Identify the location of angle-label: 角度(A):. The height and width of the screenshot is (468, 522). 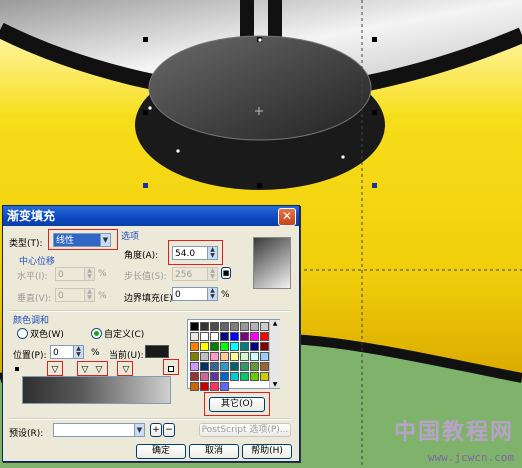
(141, 256).